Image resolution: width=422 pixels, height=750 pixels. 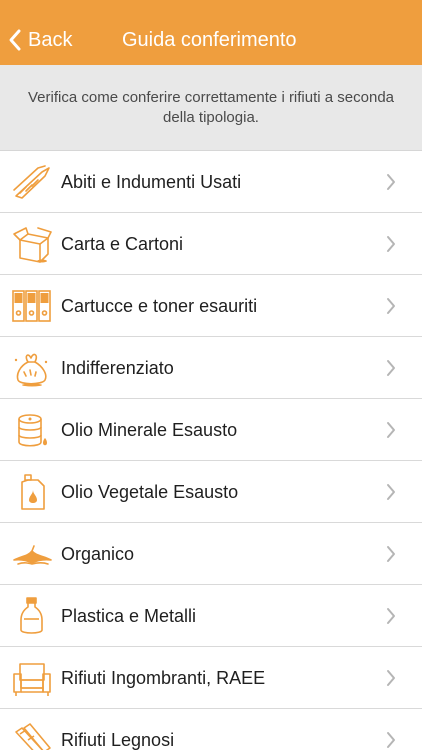 I want to click on plastic-bottle-icon, so click(x=32, y=616).